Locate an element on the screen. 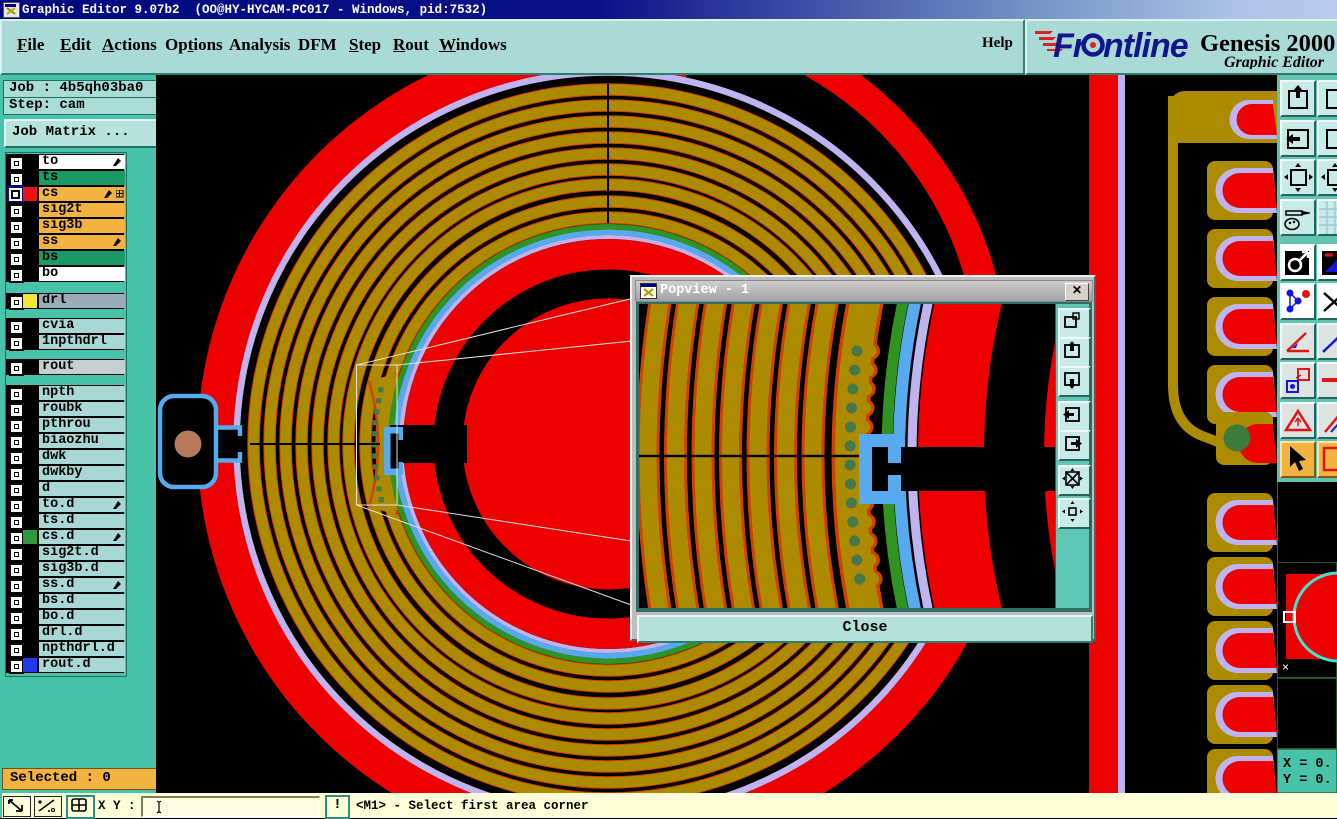 This screenshot has height=819, width=1337. svg-text: ntline is located at coordinates (1145, 46).